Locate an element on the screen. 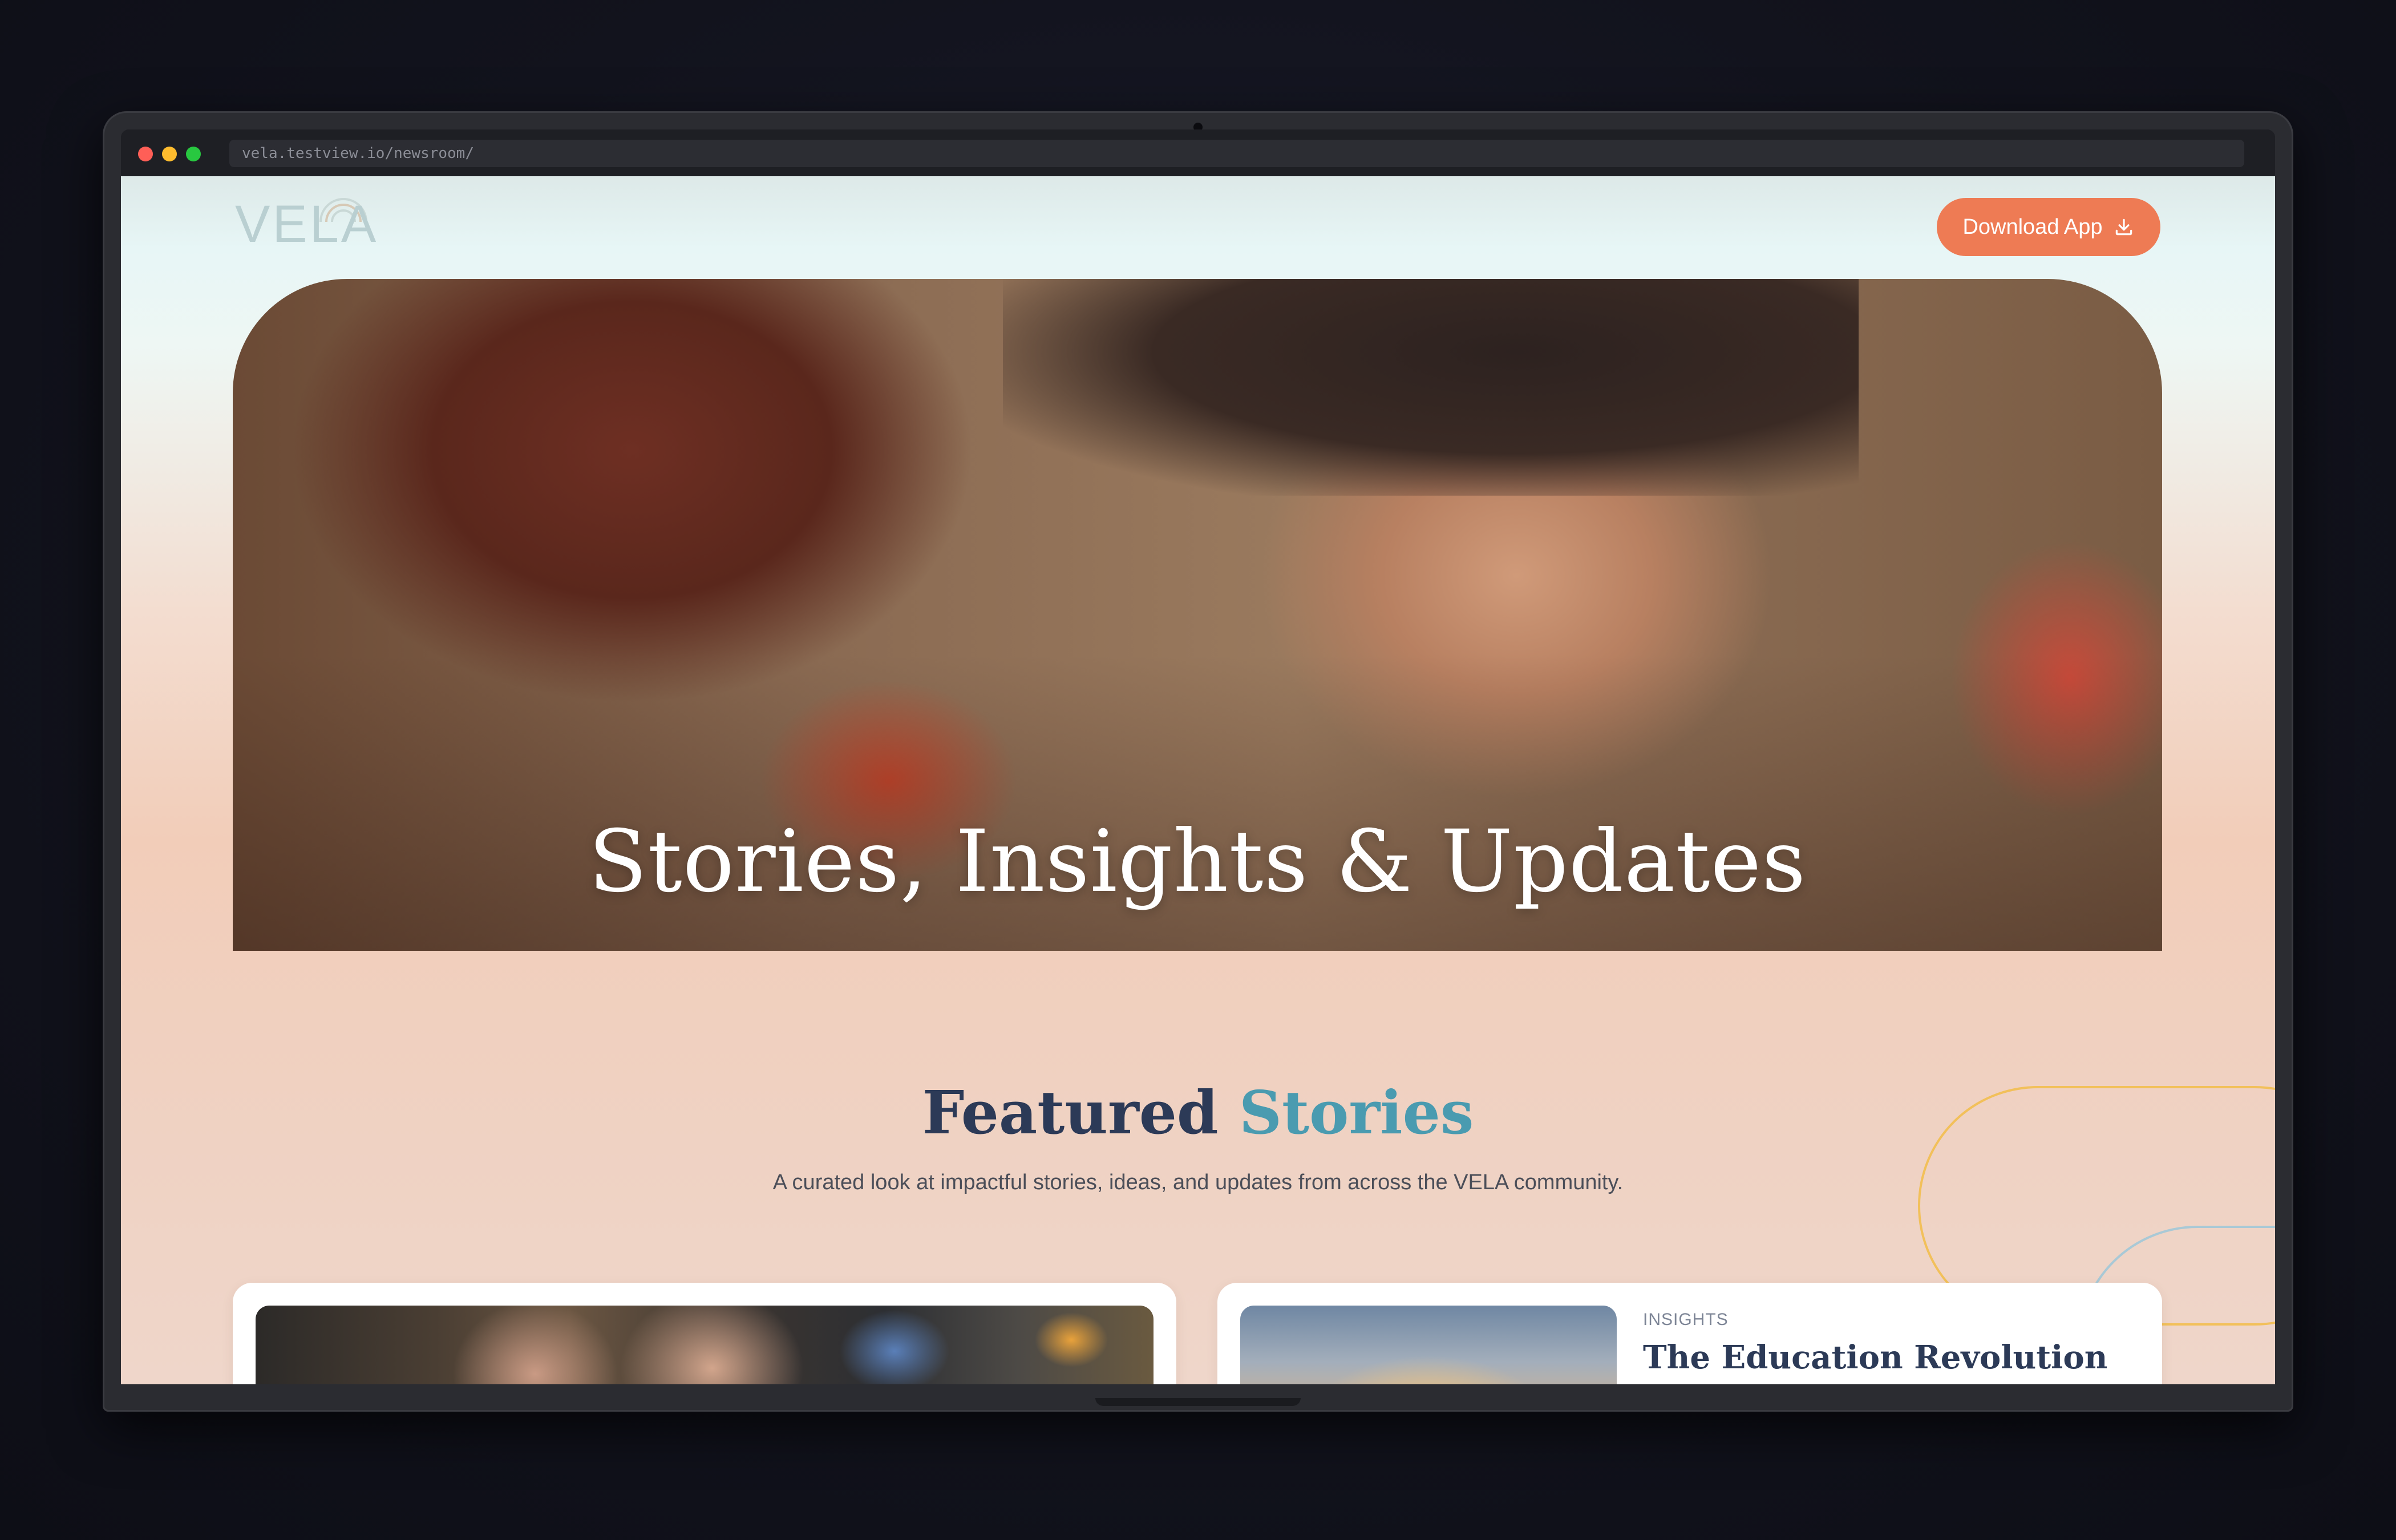 The image size is (2396, 1540). download-app-label: Download App is located at coordinates (2033, 227).